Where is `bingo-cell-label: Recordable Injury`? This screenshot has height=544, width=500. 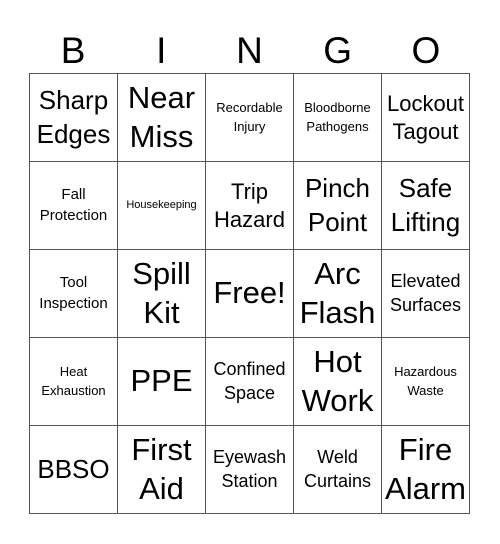 bingo-cell-label: Recordable Injury is located at coordinates (249, 117).